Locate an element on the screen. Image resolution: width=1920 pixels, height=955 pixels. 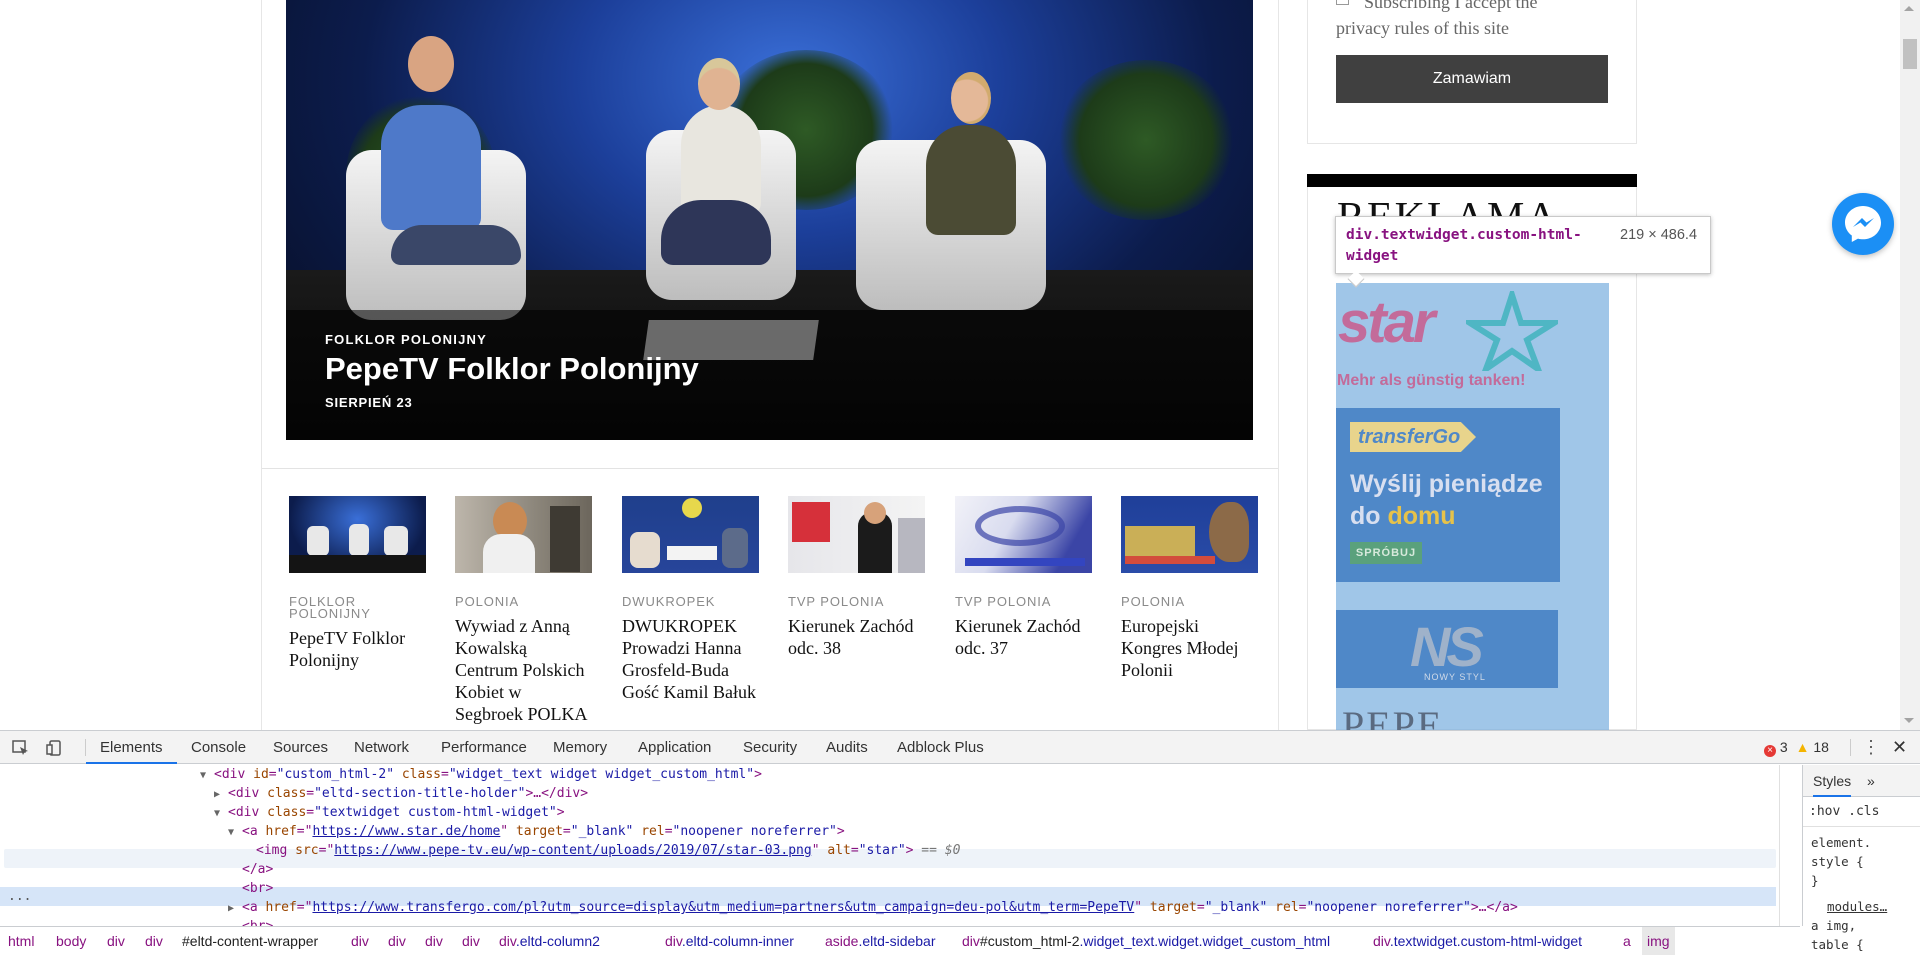
page-scrollbar-thumb is located at coordinates (1910, 54).